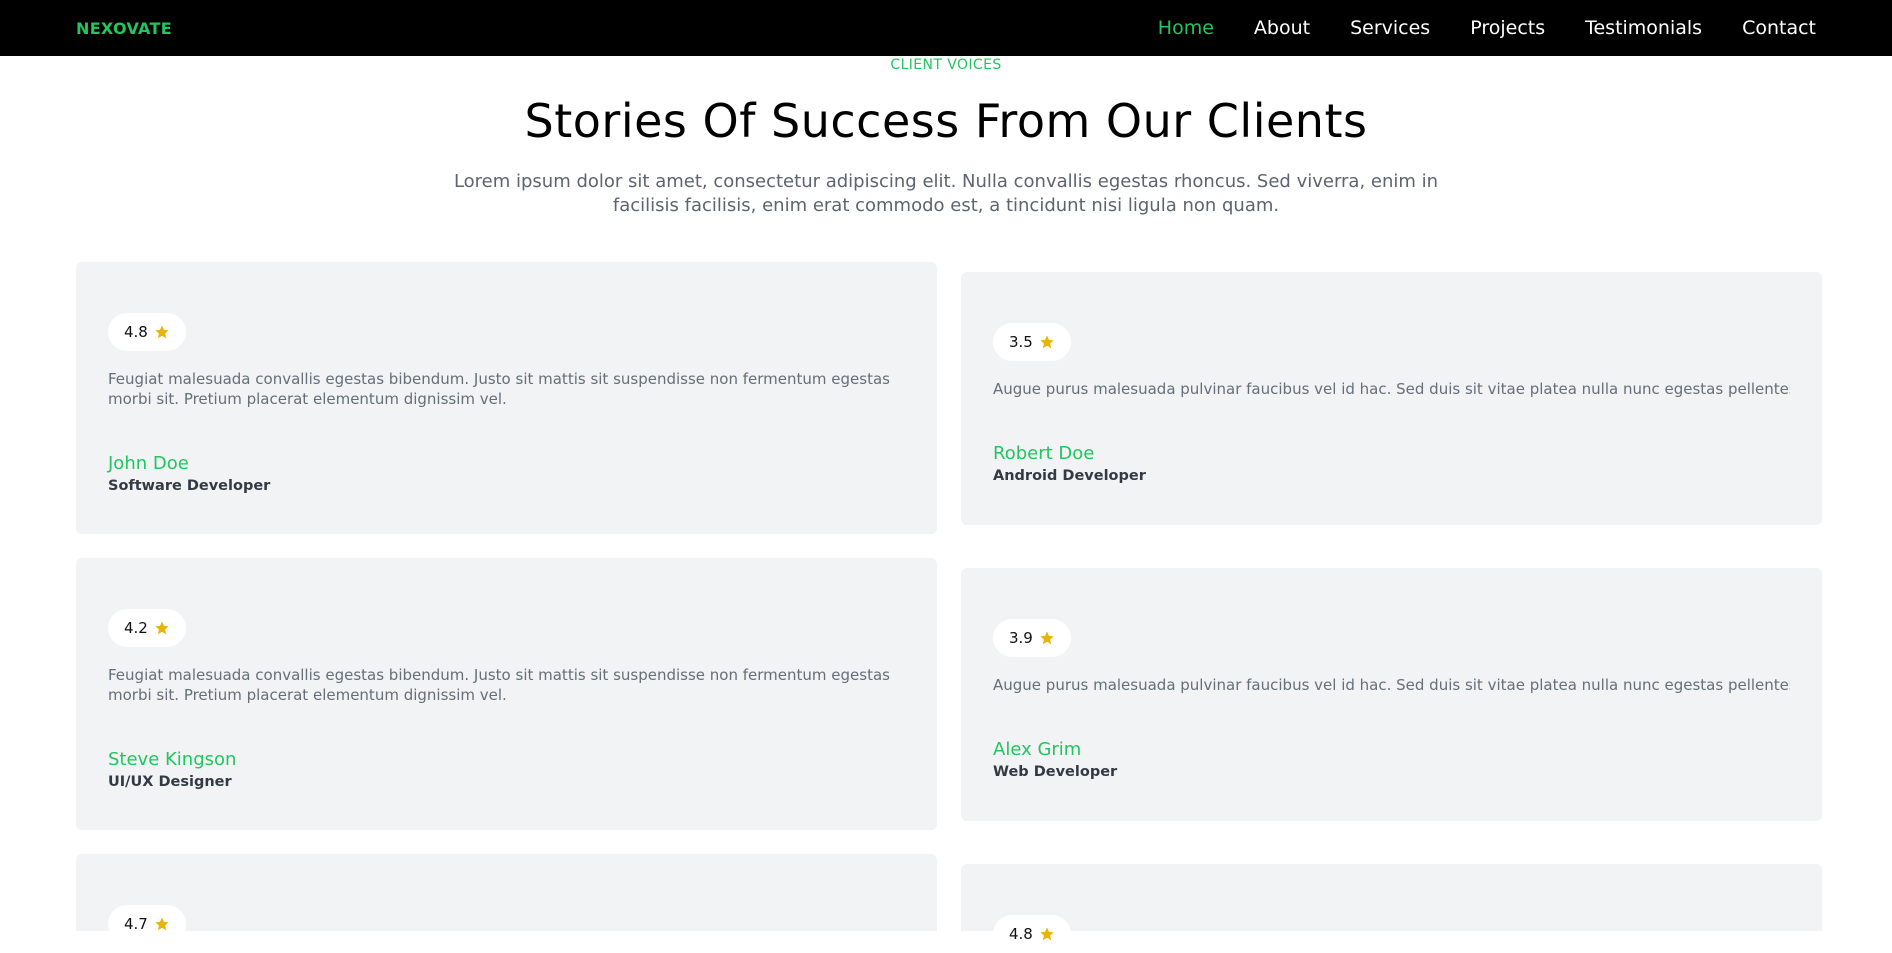 The height and width of the screenshot is (953, 1892). What do you see at coordinates (124, 28) in the screenshot?
I see `brand-logo: NEXOVATE` at bounding box center [124, 28].